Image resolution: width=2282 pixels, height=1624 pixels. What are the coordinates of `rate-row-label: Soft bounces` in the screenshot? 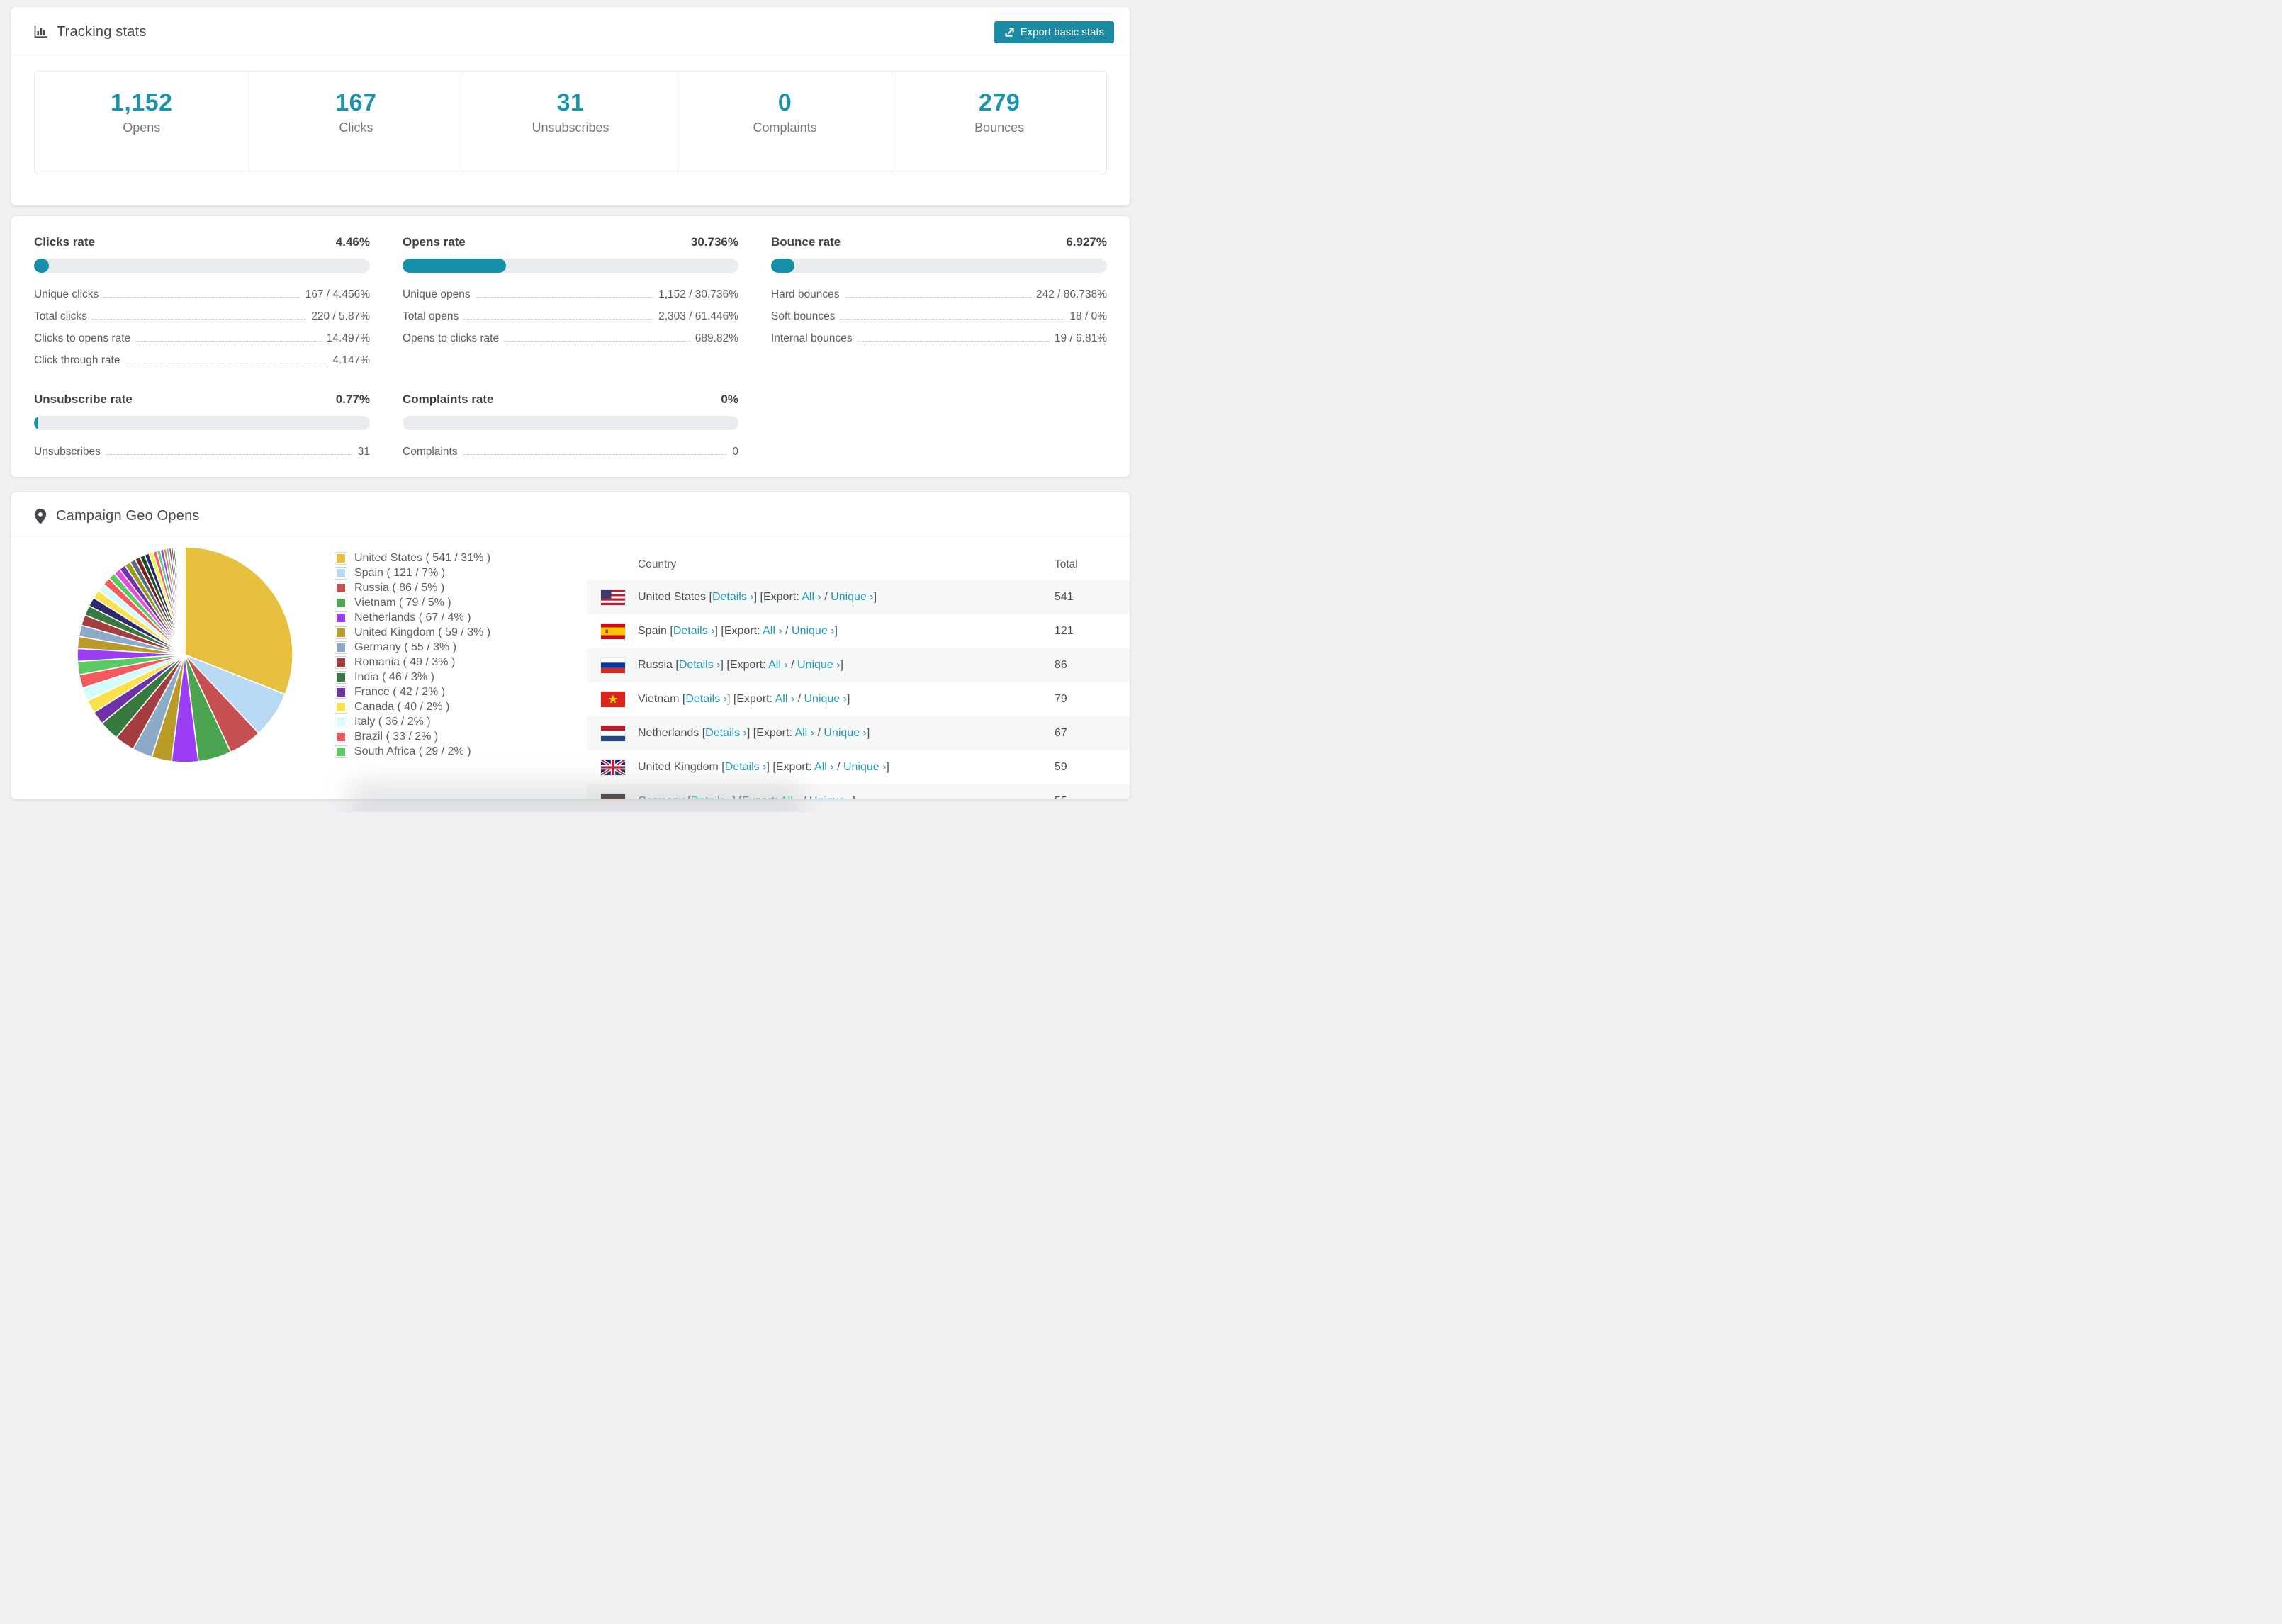 It's located at (803, 316).